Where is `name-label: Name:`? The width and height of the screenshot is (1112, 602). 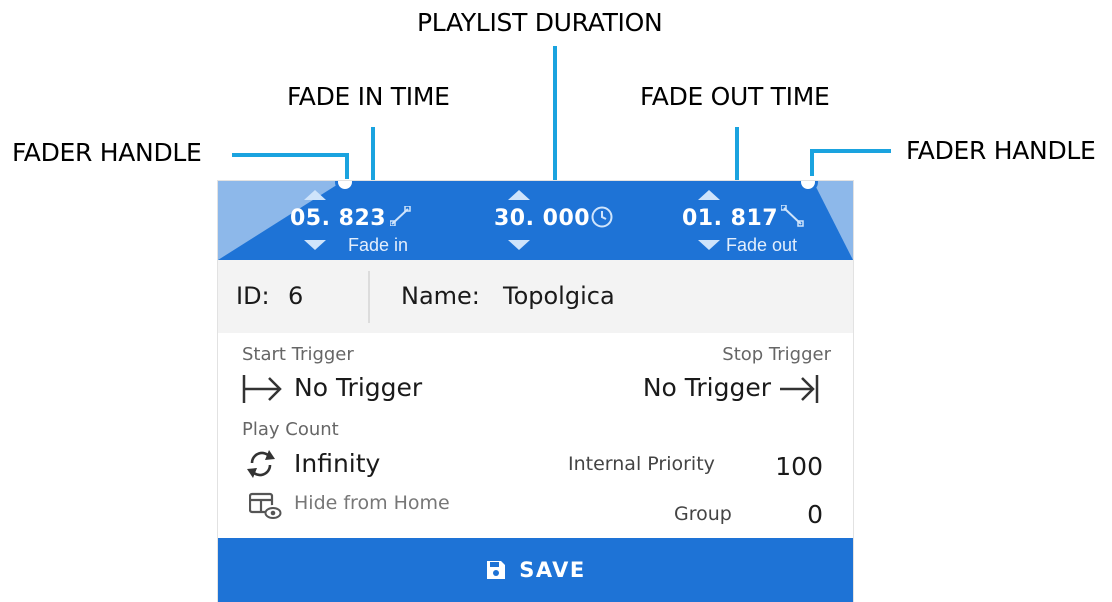 name-label: Name: is located at coordinates (440, 296).